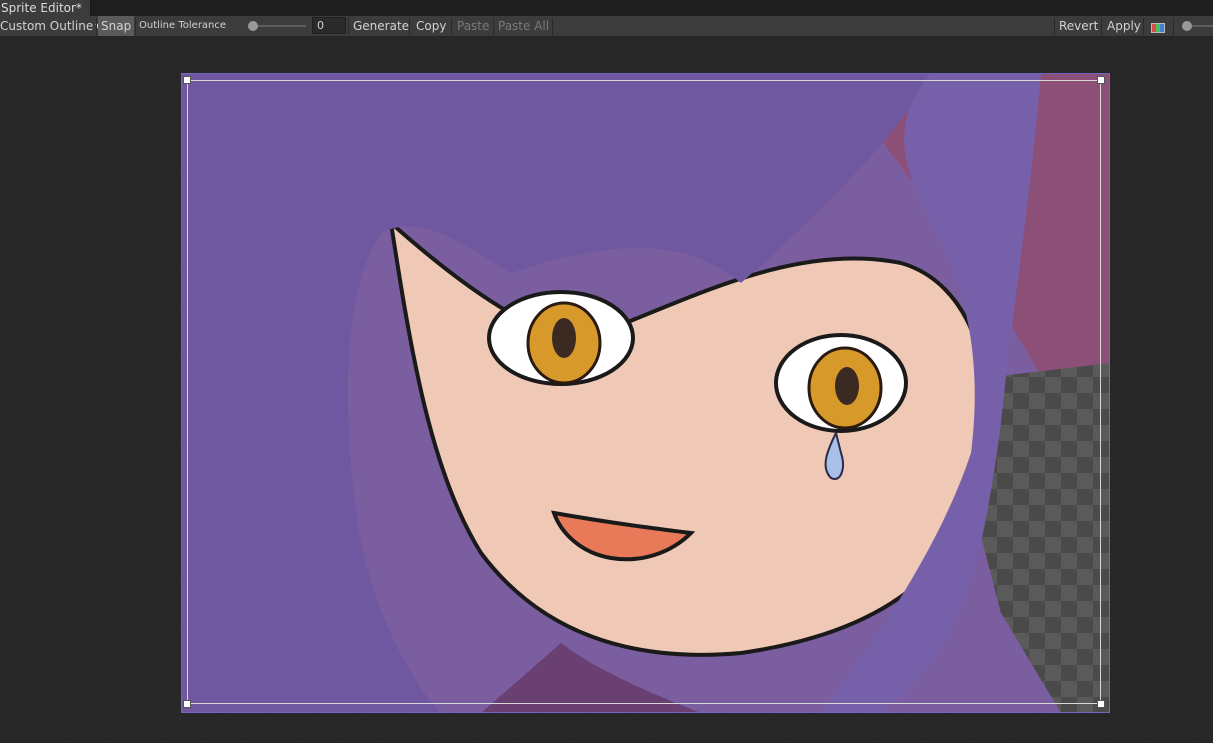 The image size is (1213, 743). I want to click on mode-dropdown: Custom Outline▼, so click(52, 26).